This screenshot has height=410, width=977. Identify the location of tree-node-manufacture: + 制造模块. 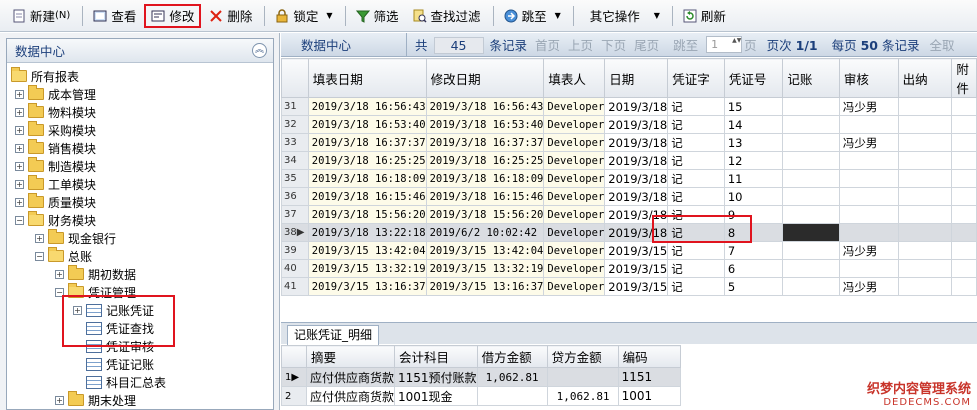
(55, 166).